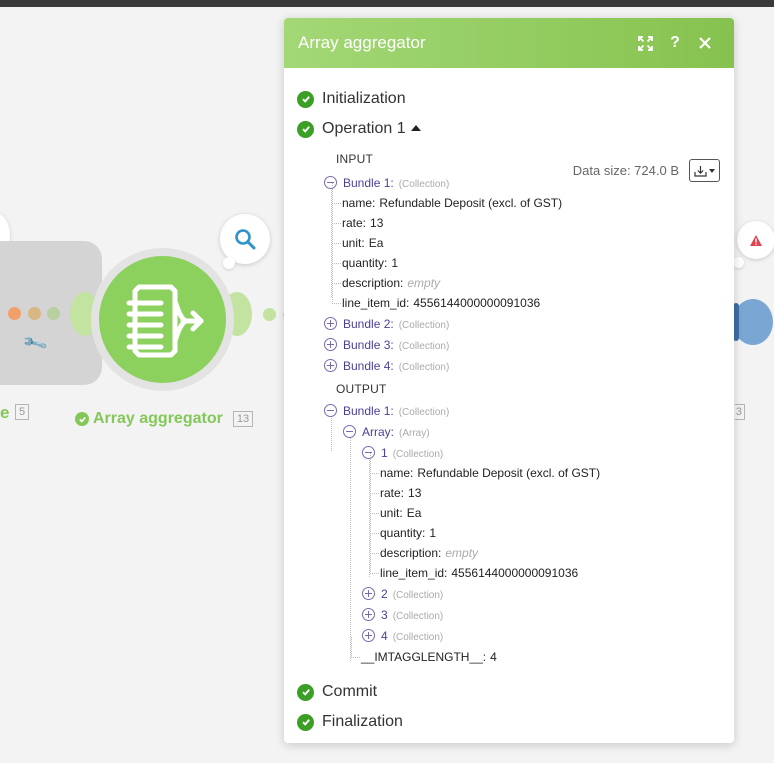 The image size is (774, 763). I want to click on tree-node-item-4: 4 (Collection), so click(402, 636).